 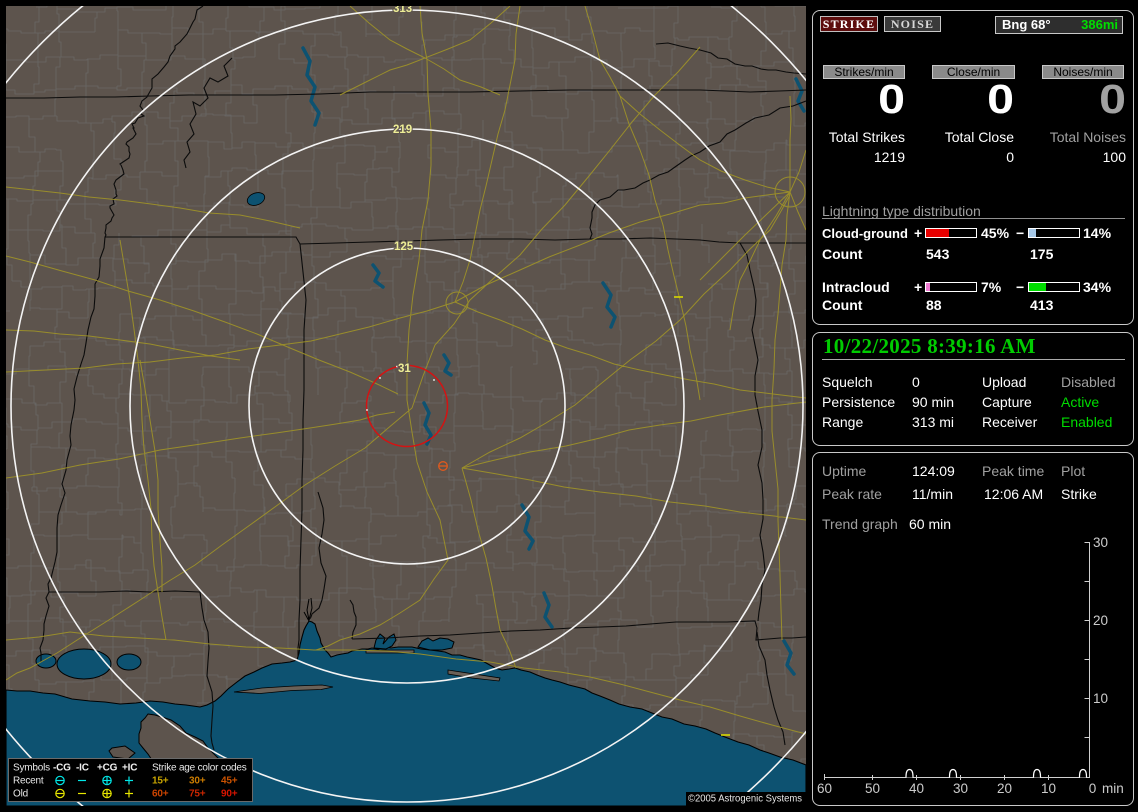 What do you see at coordinates (402, 9) in the screenshot?
I see `svg-text: 313` at bounding box center [402, 9].